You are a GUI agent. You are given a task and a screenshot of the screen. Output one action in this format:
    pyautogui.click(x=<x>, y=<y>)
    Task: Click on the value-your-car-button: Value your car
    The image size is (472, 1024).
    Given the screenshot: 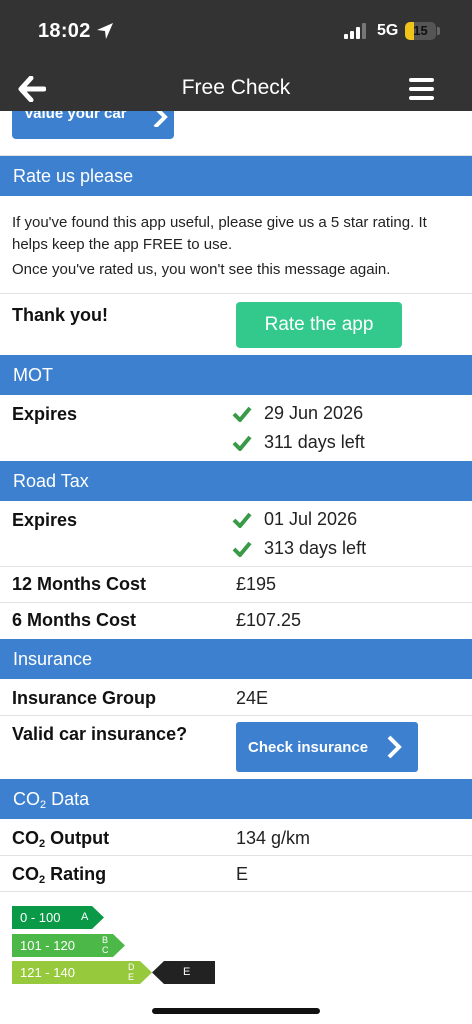 What is the action you would take?
    pyautogui.click(x=93, y=125)
    